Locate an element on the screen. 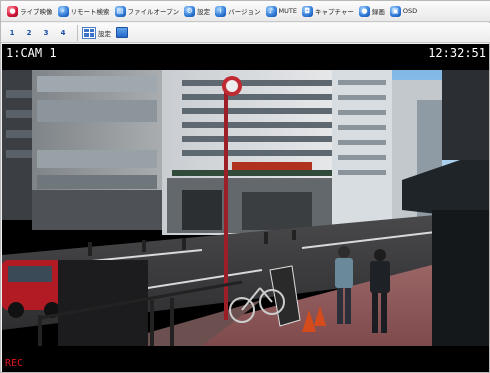 This screenshot has width=490, height=373. capture-label: キャプチャー is located at coordinates (334, 12).